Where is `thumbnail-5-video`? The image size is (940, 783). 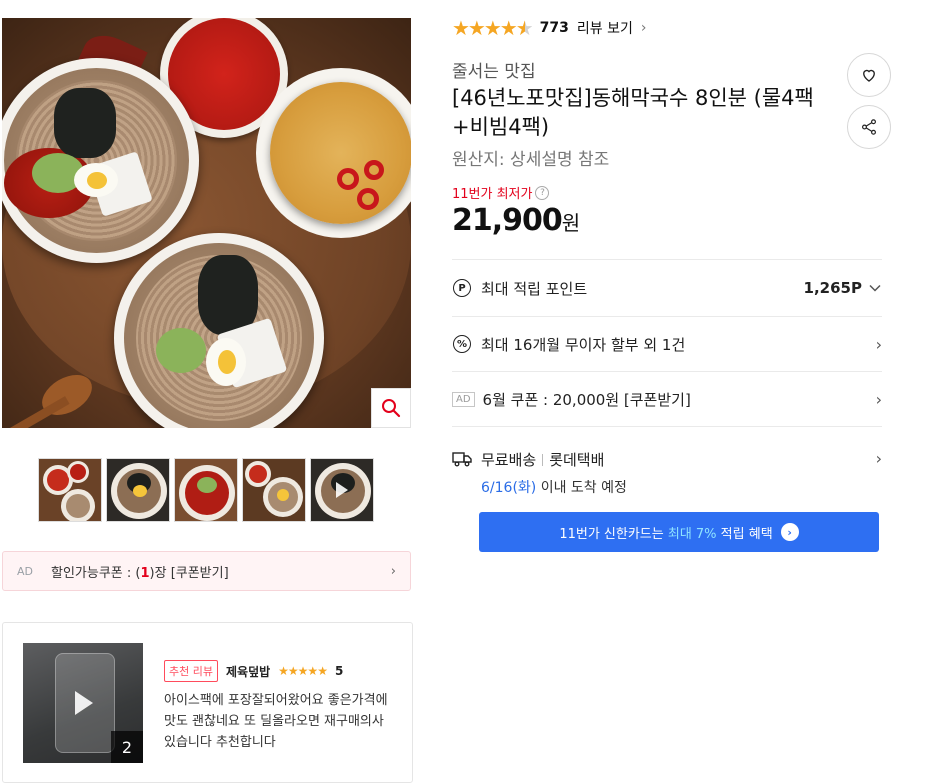
thumbnail-5-video is located at coordinates (342, 490).